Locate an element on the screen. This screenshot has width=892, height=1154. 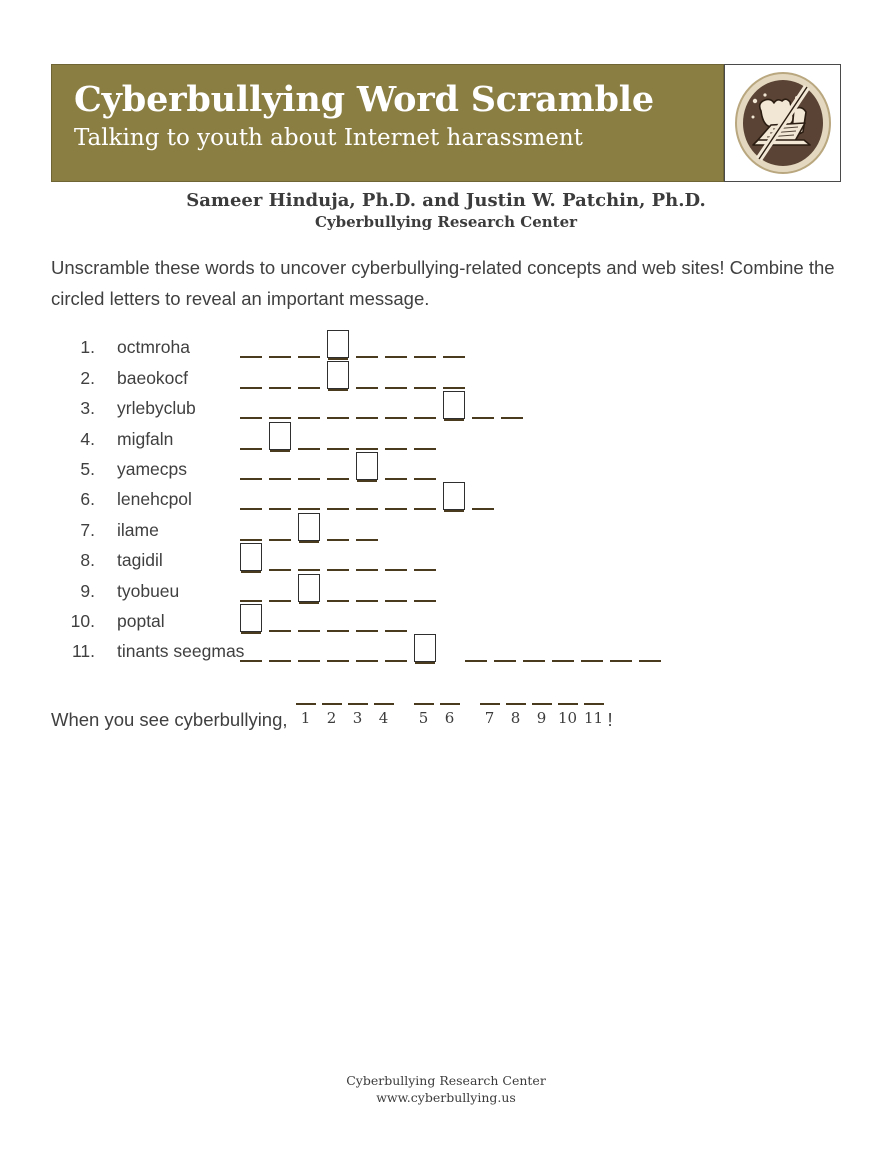
answer-letter-slot: 10 is located at coordinates (567, 717).